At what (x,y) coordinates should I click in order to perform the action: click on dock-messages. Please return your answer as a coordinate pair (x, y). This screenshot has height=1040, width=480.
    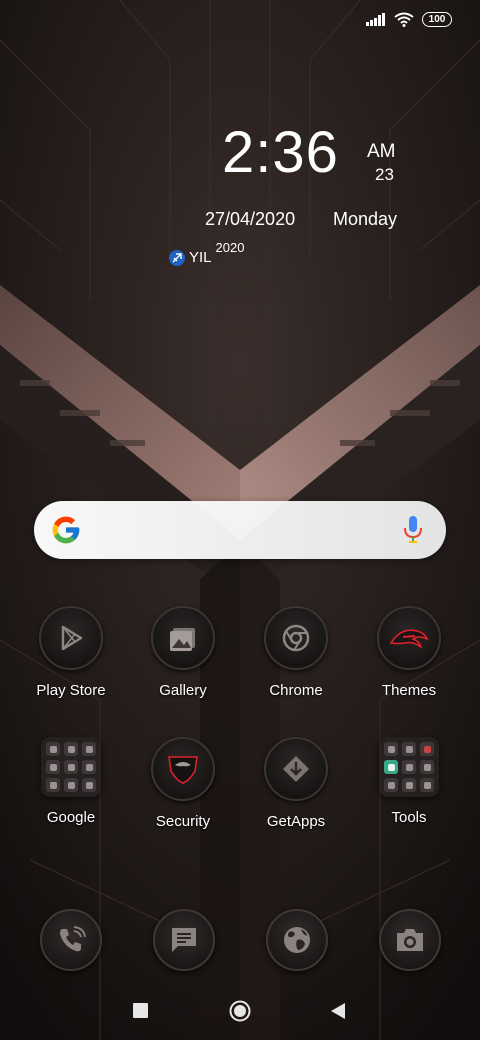
    Looking at the image, I should click on (184, 940).